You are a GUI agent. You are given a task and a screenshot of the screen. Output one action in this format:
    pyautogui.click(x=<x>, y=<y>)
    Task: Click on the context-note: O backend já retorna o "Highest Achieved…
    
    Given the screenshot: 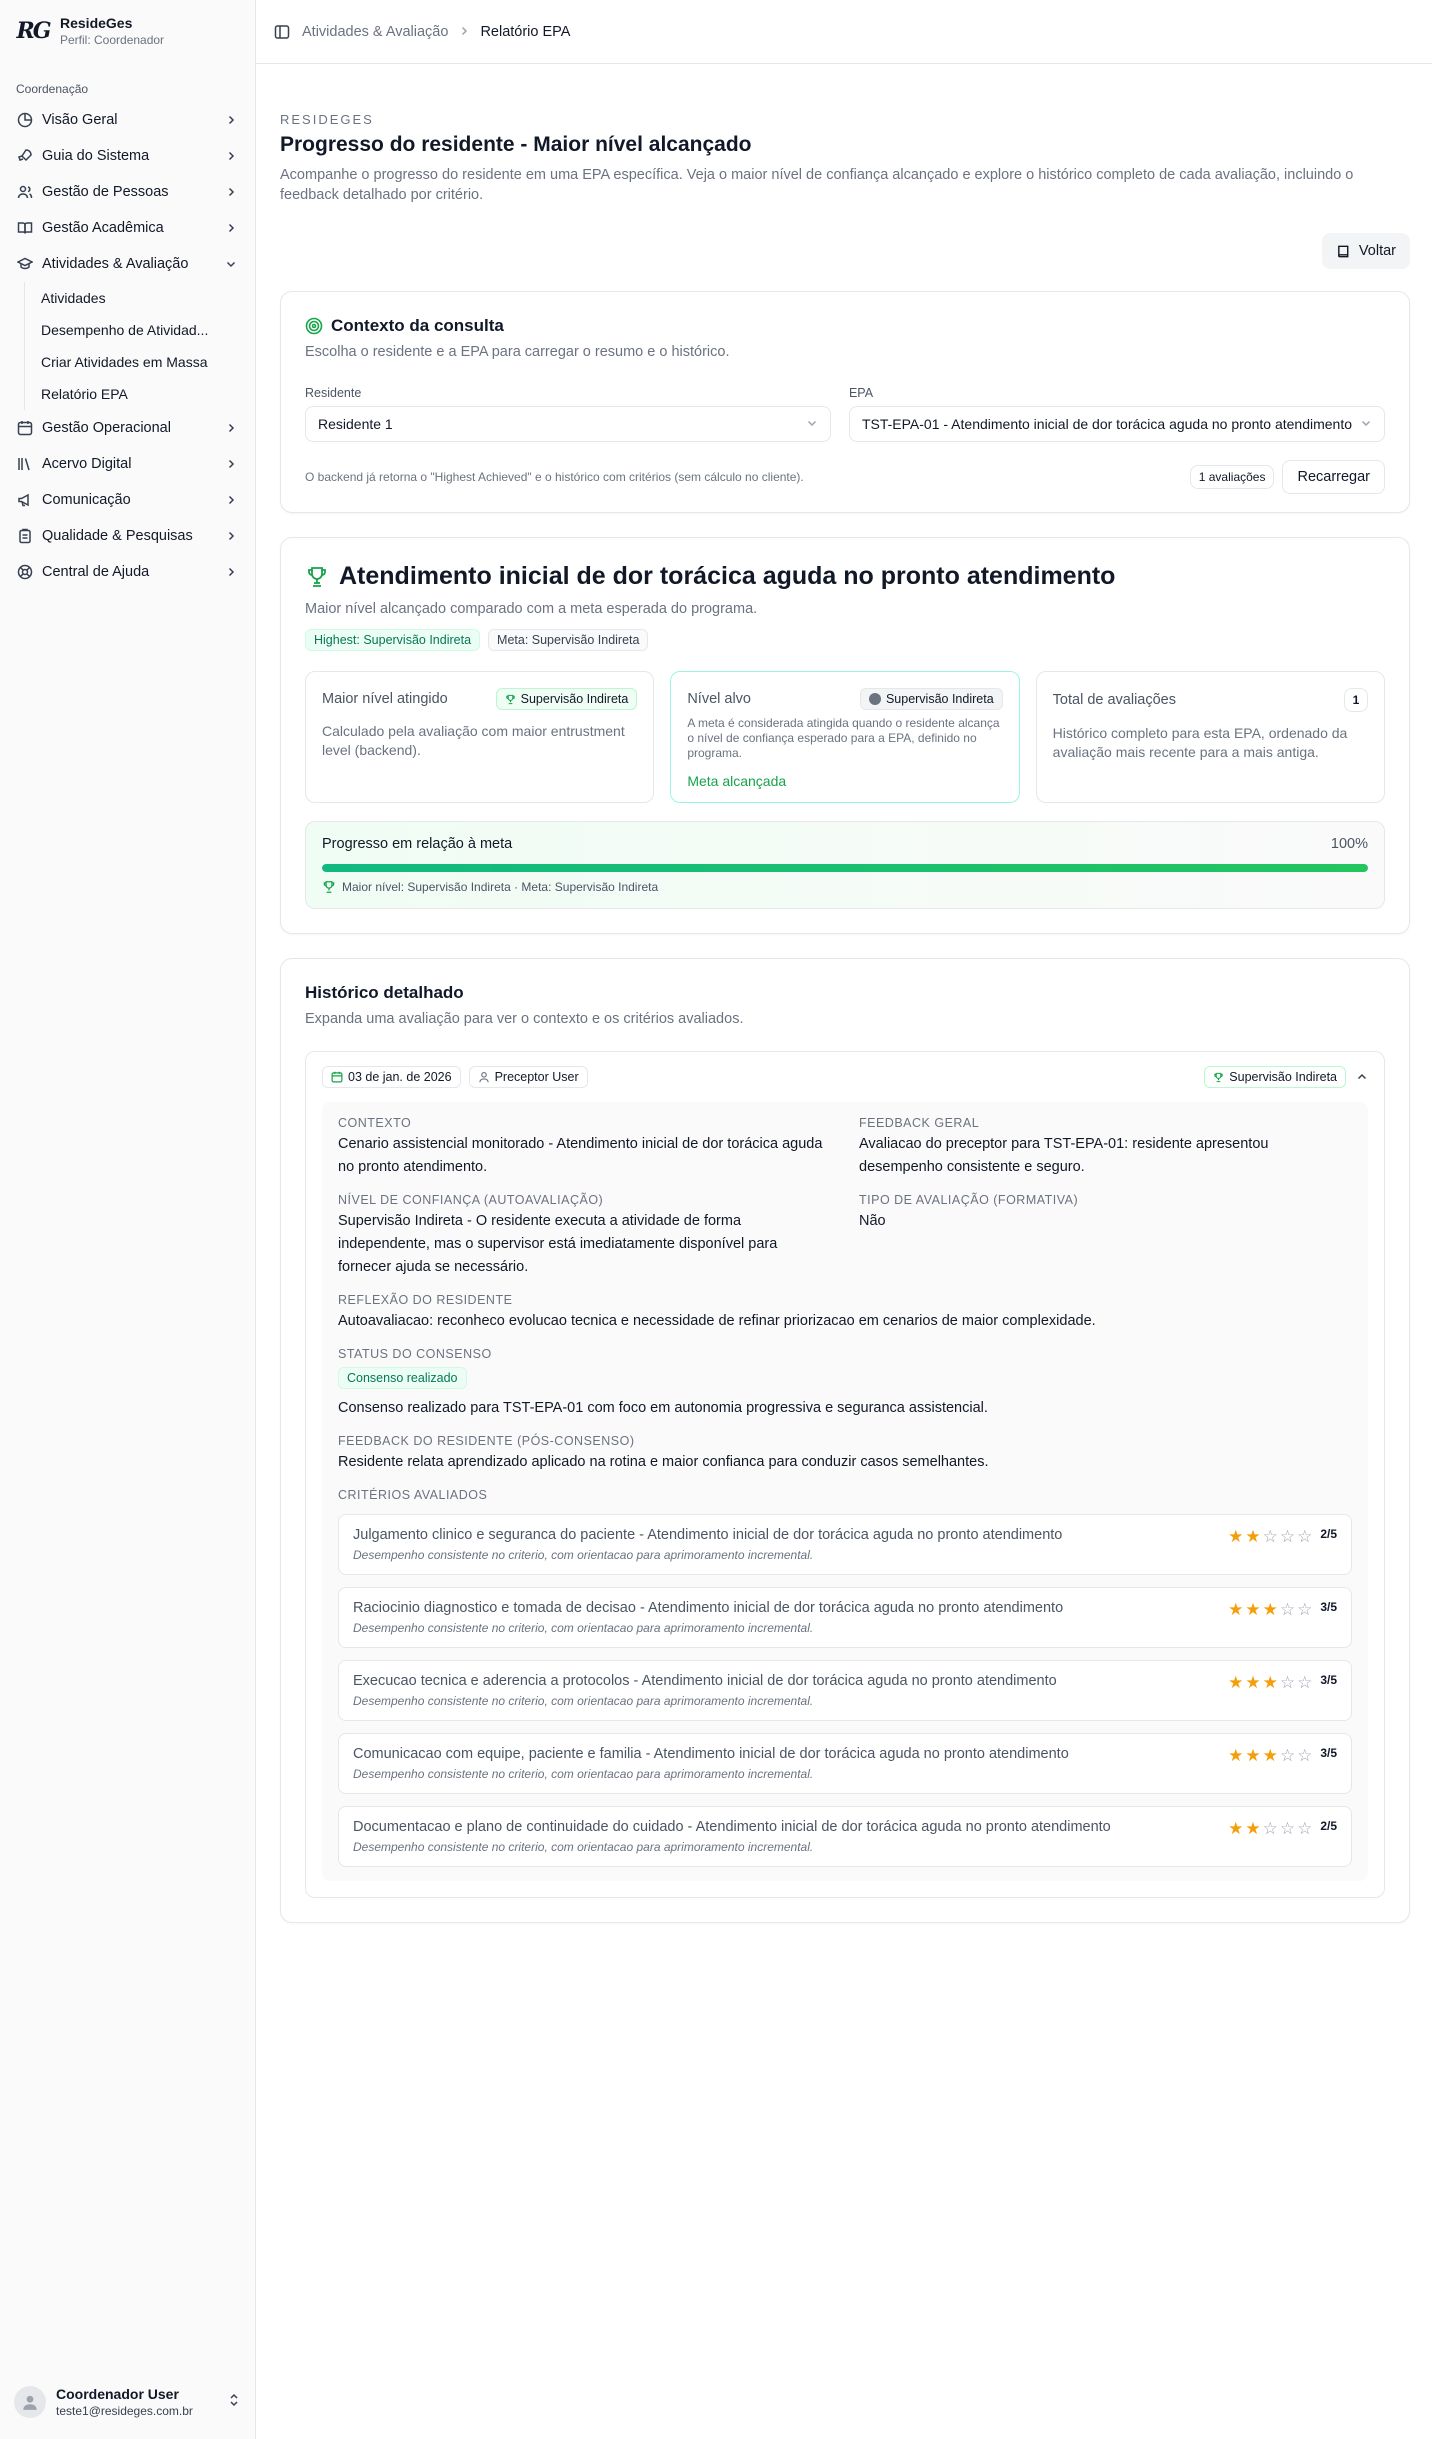 What is the action you would take?
    pyautogui.click(x=554, y=477)
    